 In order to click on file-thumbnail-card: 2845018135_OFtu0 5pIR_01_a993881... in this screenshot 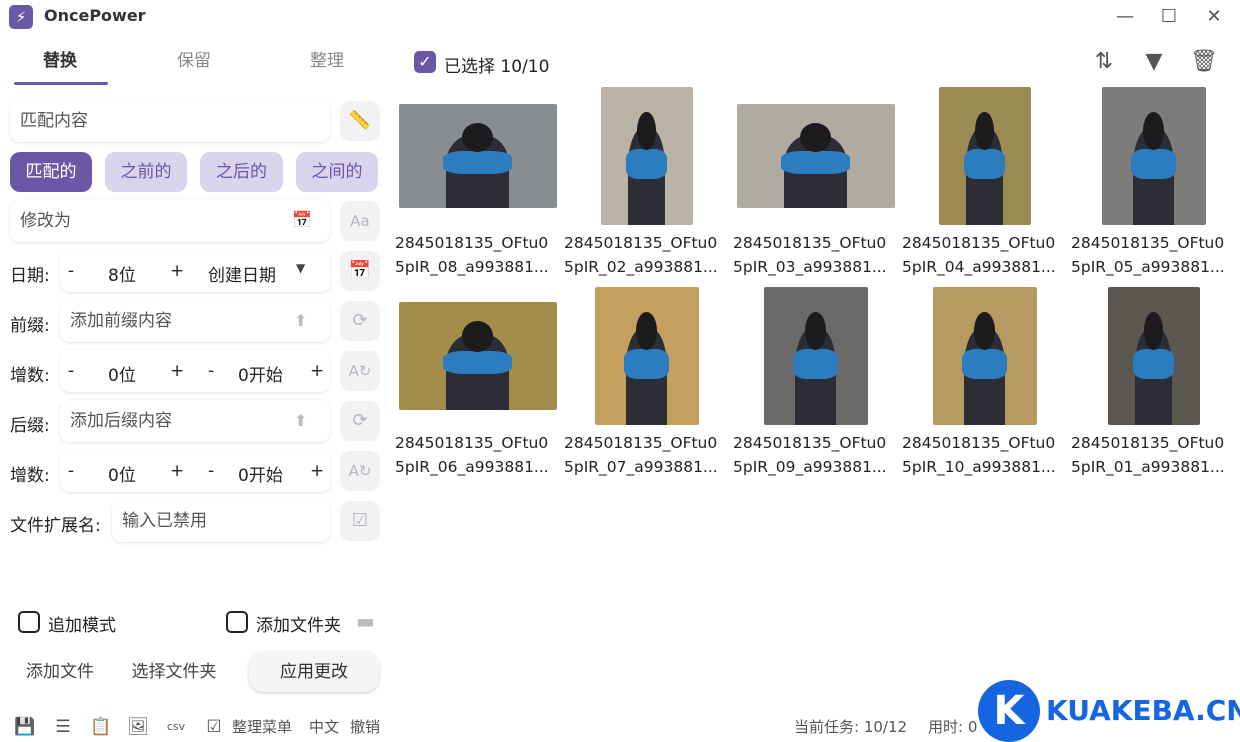, I will do `click(1153, 381)`.